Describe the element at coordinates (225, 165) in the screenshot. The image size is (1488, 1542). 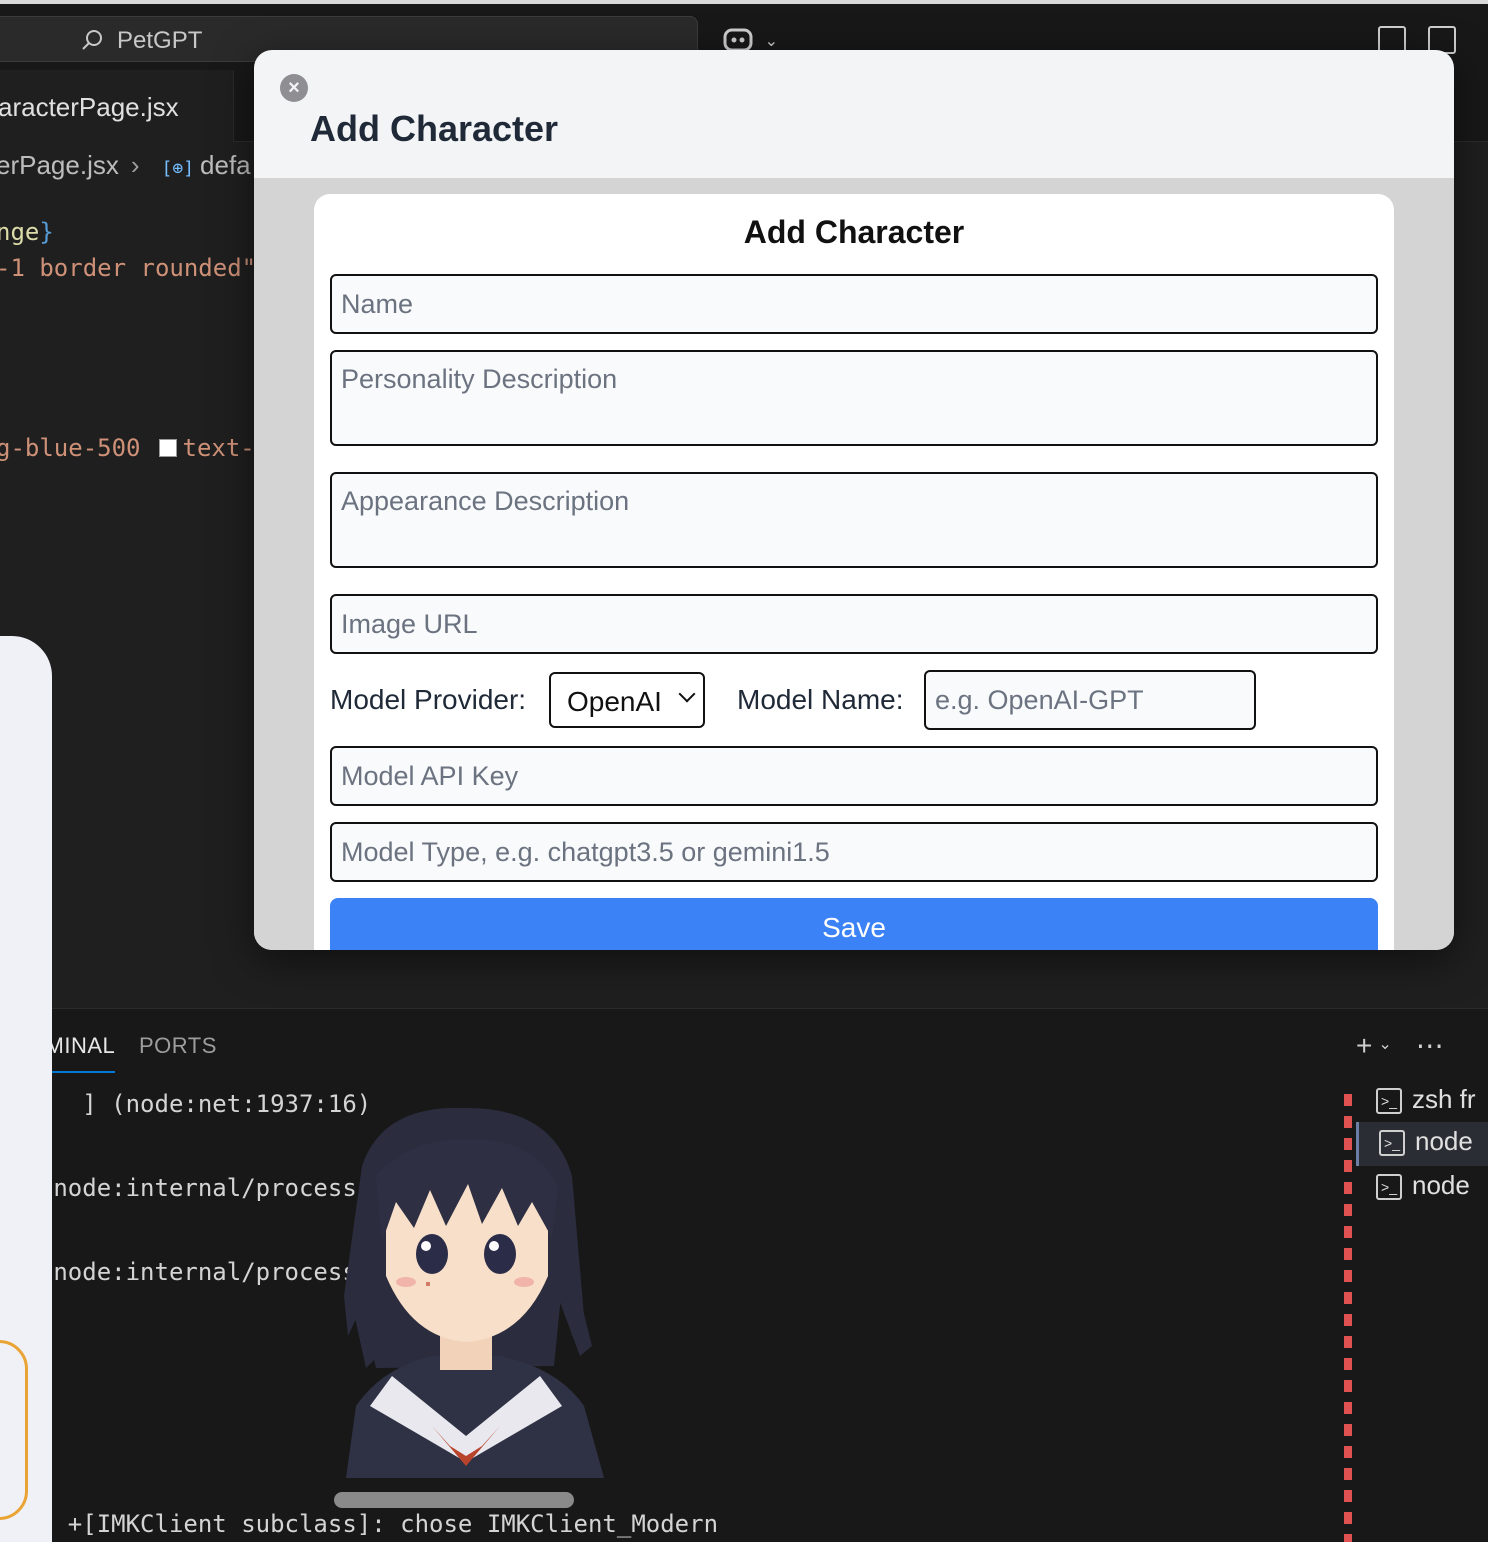
I see `breadcrumb-symbol: defa` at that location.